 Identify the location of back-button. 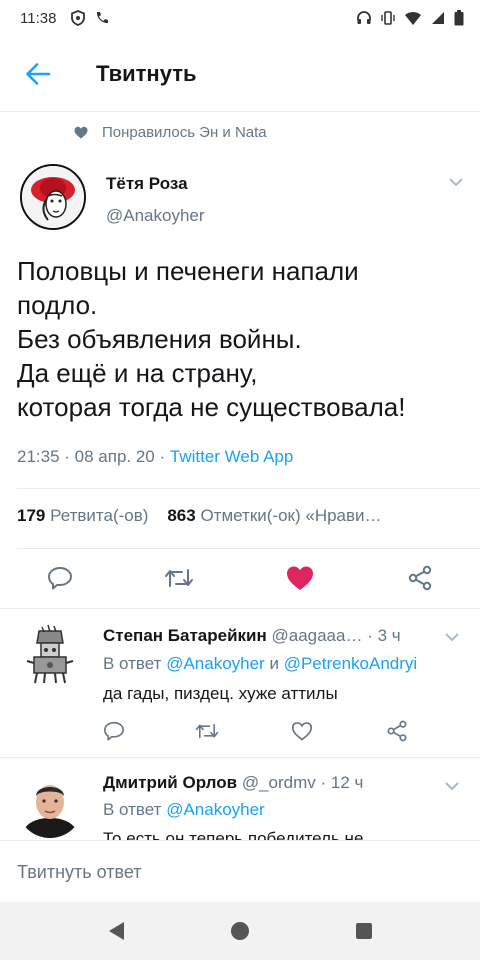
(38, 74).